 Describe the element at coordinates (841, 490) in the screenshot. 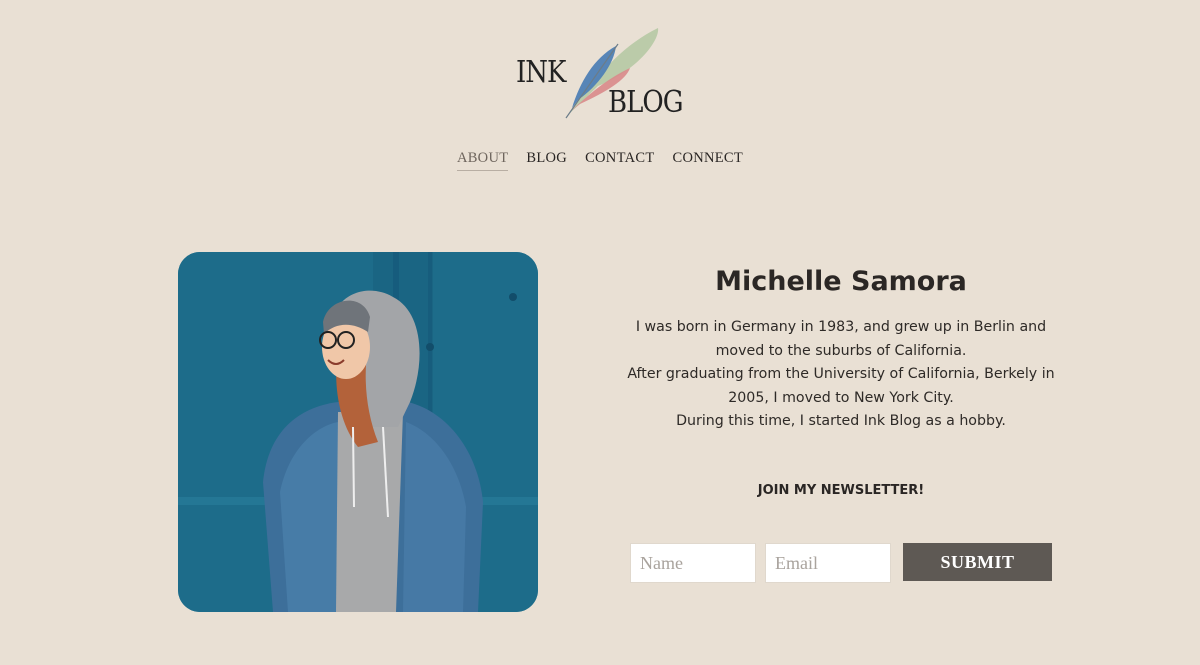

I see `newsletter-heading: JOIN MY NEWSLETTER!` at that location.